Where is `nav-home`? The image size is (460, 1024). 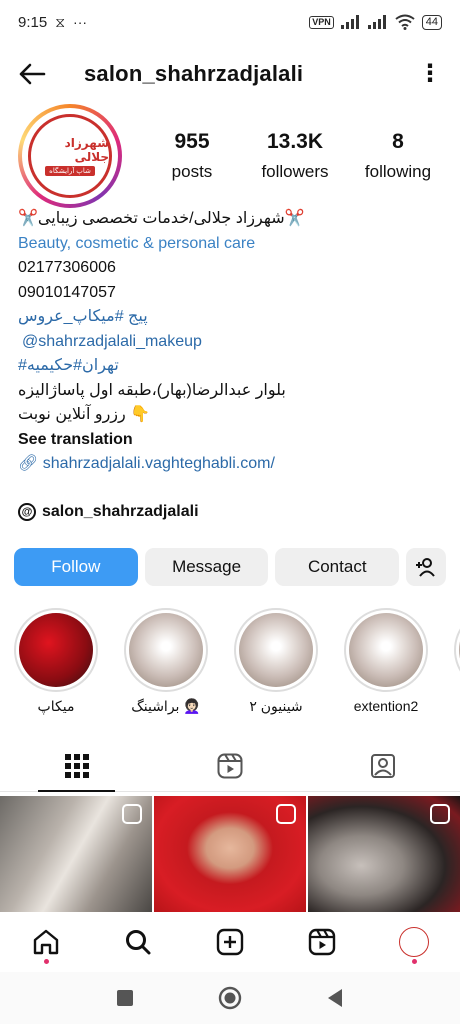 nav-home is located at coordinates (46, 943).